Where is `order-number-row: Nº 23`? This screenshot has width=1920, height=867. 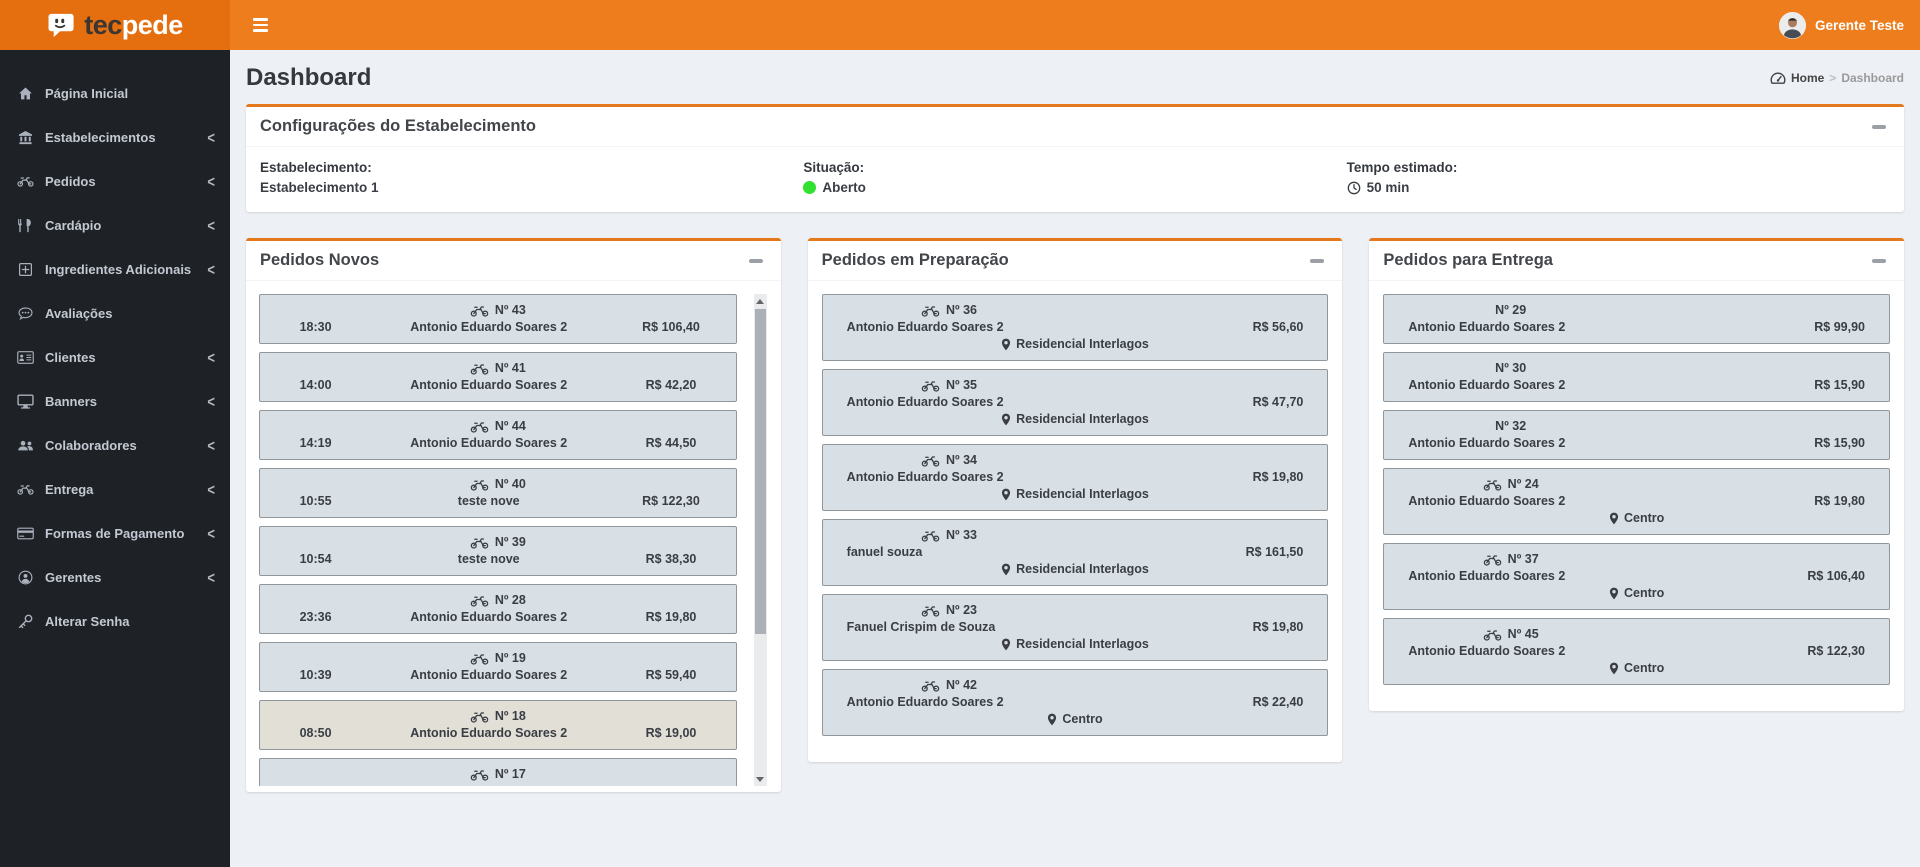
order-number-row: Nº 23 is located at coordinates (1075, 610).